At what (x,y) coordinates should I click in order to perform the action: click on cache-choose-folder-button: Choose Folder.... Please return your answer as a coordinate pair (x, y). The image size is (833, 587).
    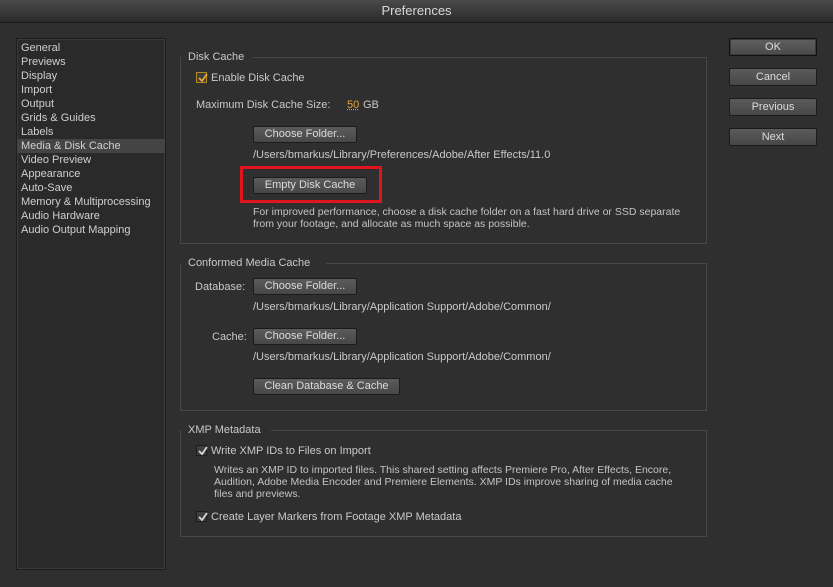
    Looking at the image, I should click on (305, 336).